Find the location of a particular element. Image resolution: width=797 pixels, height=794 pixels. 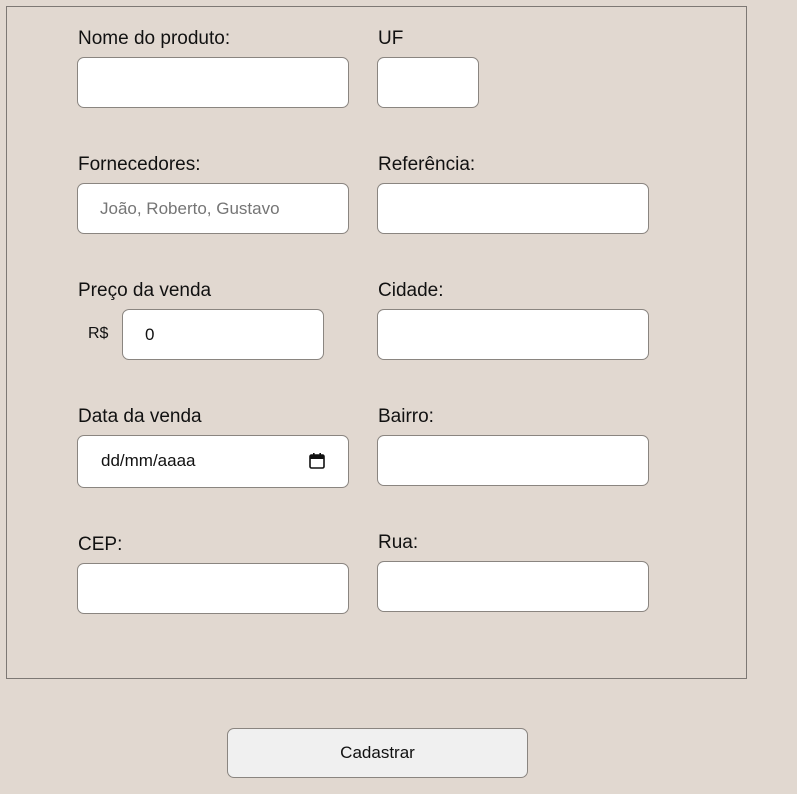

preco-venda-input is located at coordinates (223, 334).